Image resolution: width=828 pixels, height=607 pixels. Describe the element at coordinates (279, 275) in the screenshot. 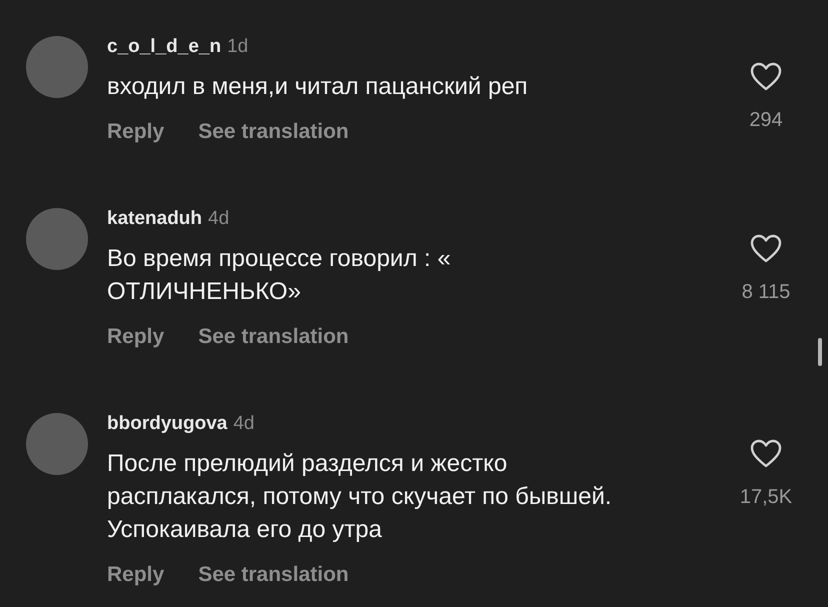

I see `comment-text: Во время процессе говорил : « ОТЛИЧНЕНЬКО»` at that location.